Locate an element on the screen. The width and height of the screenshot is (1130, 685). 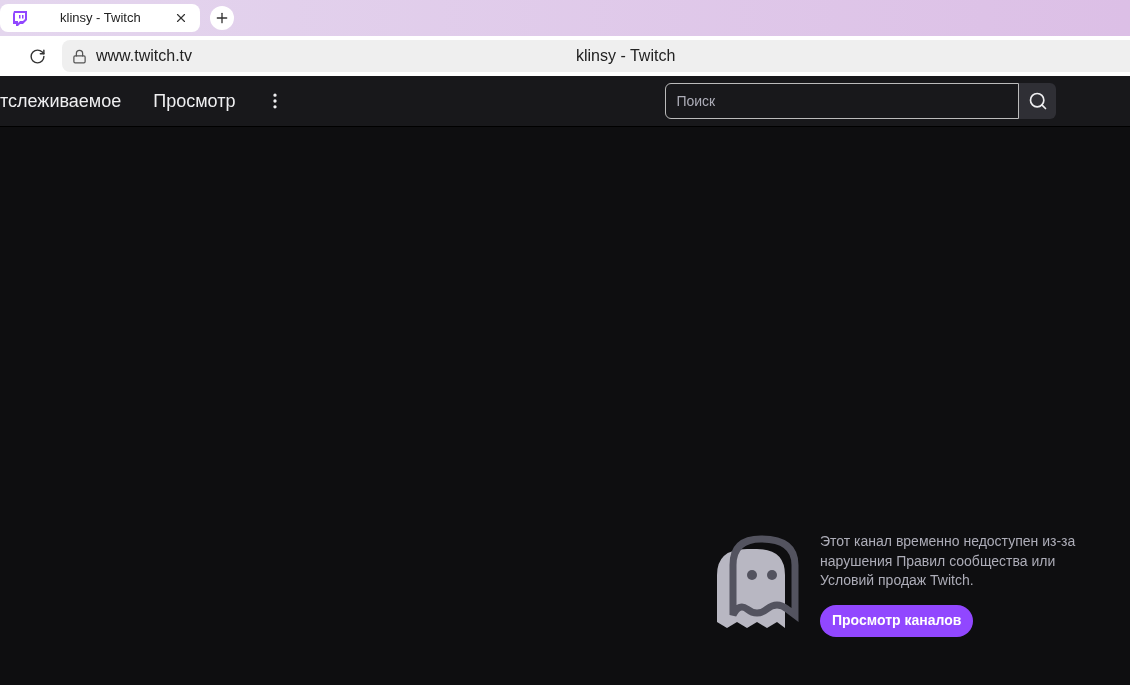
search-icon is located at coordinates (1037, 101).